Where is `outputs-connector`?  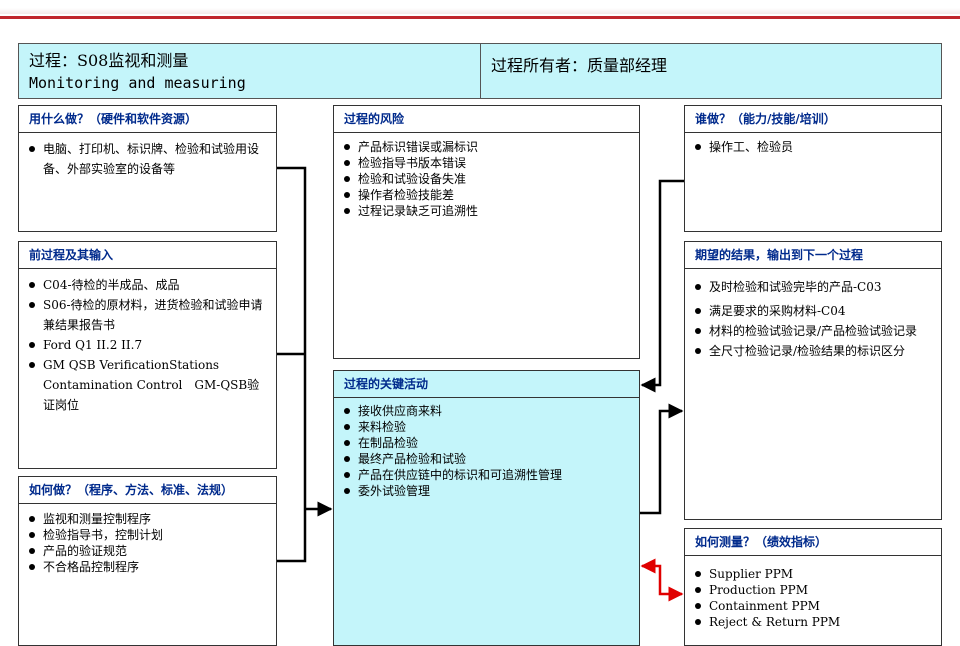 outputs-connector is located at coordinates (662, 459).